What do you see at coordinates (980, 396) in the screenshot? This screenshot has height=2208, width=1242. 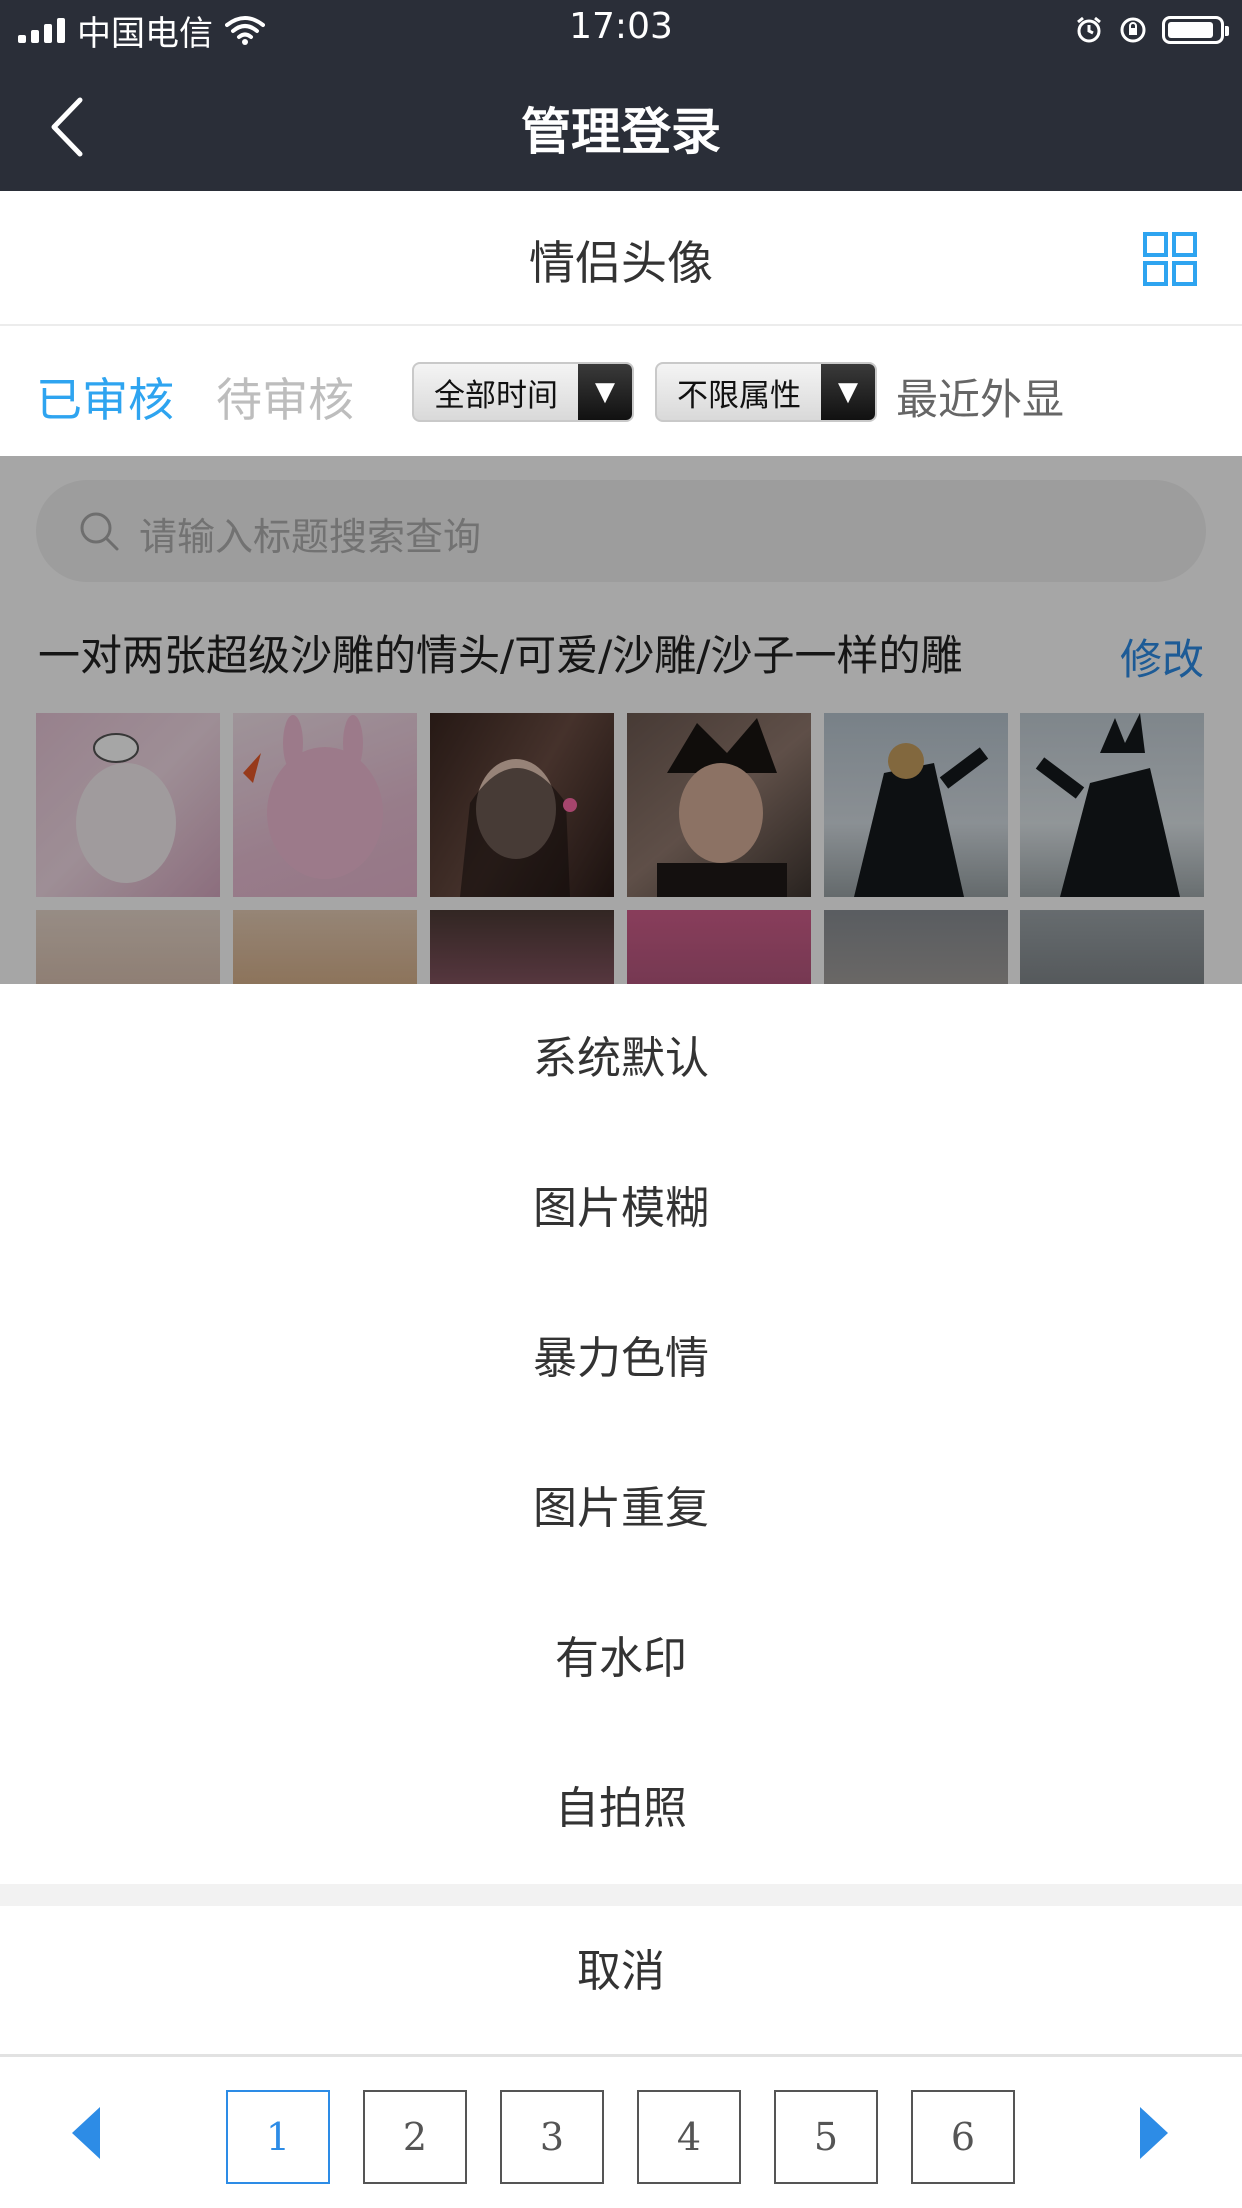 I see `recent-display-filter: 最近外显` at bounding box center [980, 396].